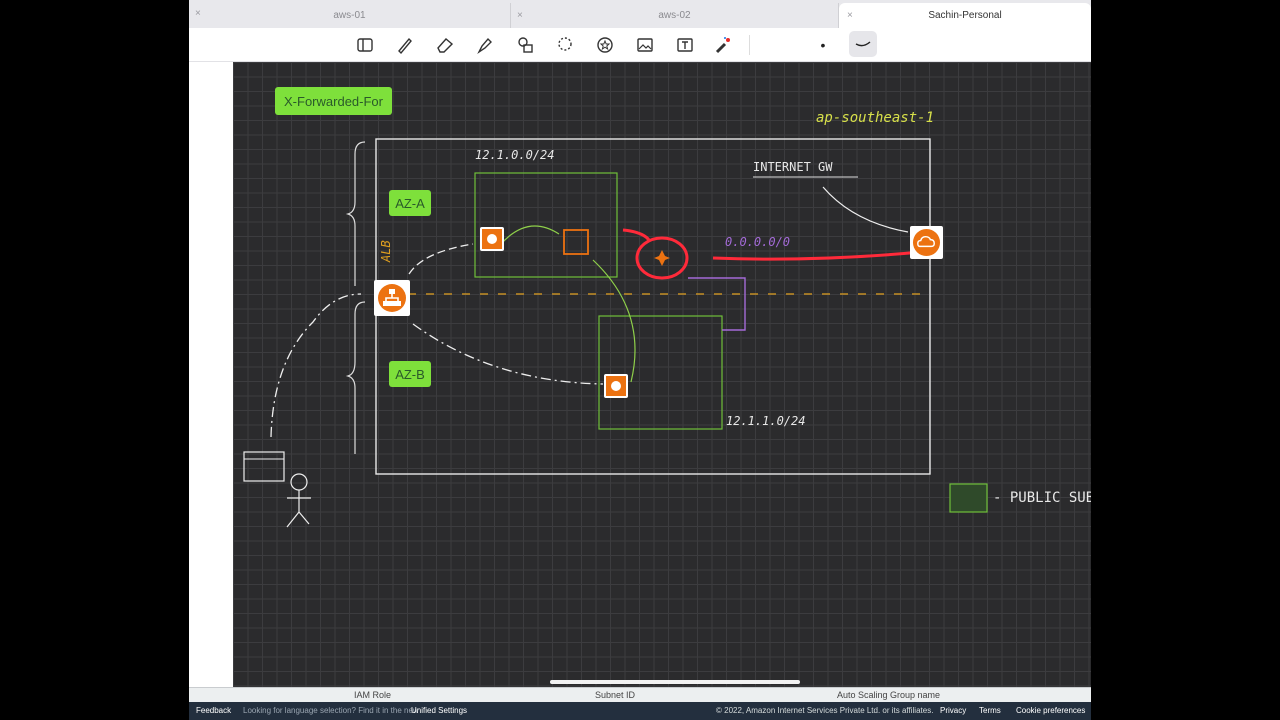  Describe the element at coordinates (355, 377) in the screenshot. I see `brace-az-b` at that location.